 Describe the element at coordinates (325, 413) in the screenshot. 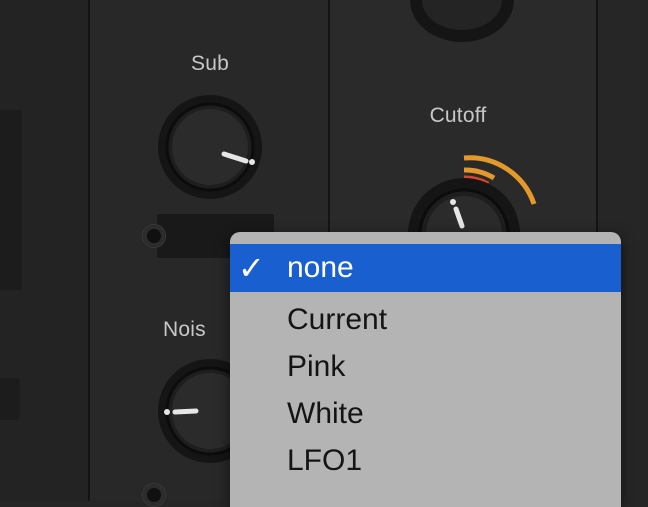

I see `menu-item-label: White` at that location.